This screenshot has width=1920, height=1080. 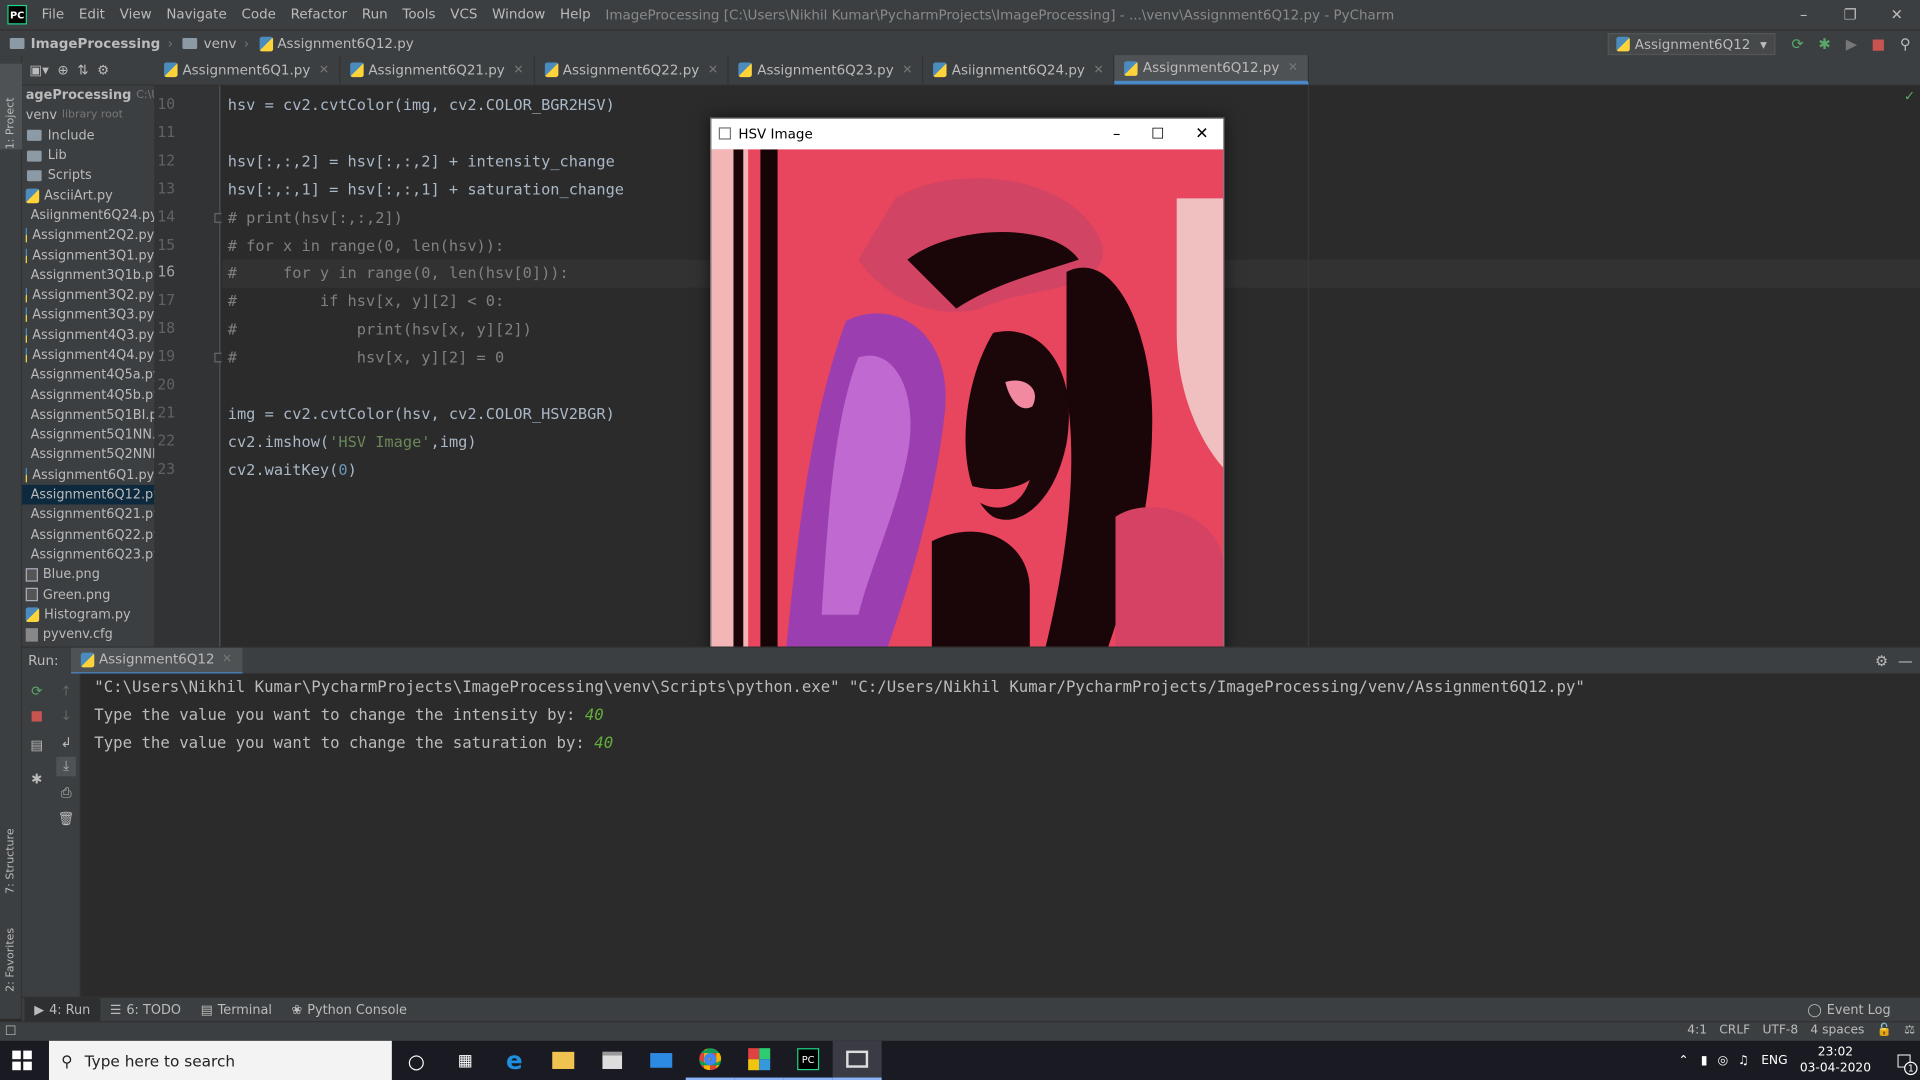 What do you see at coordinates (1837, 1030) in the screenshot?
I see `indent-setting: 4 spaces` at bounding box center [1837, 1030].